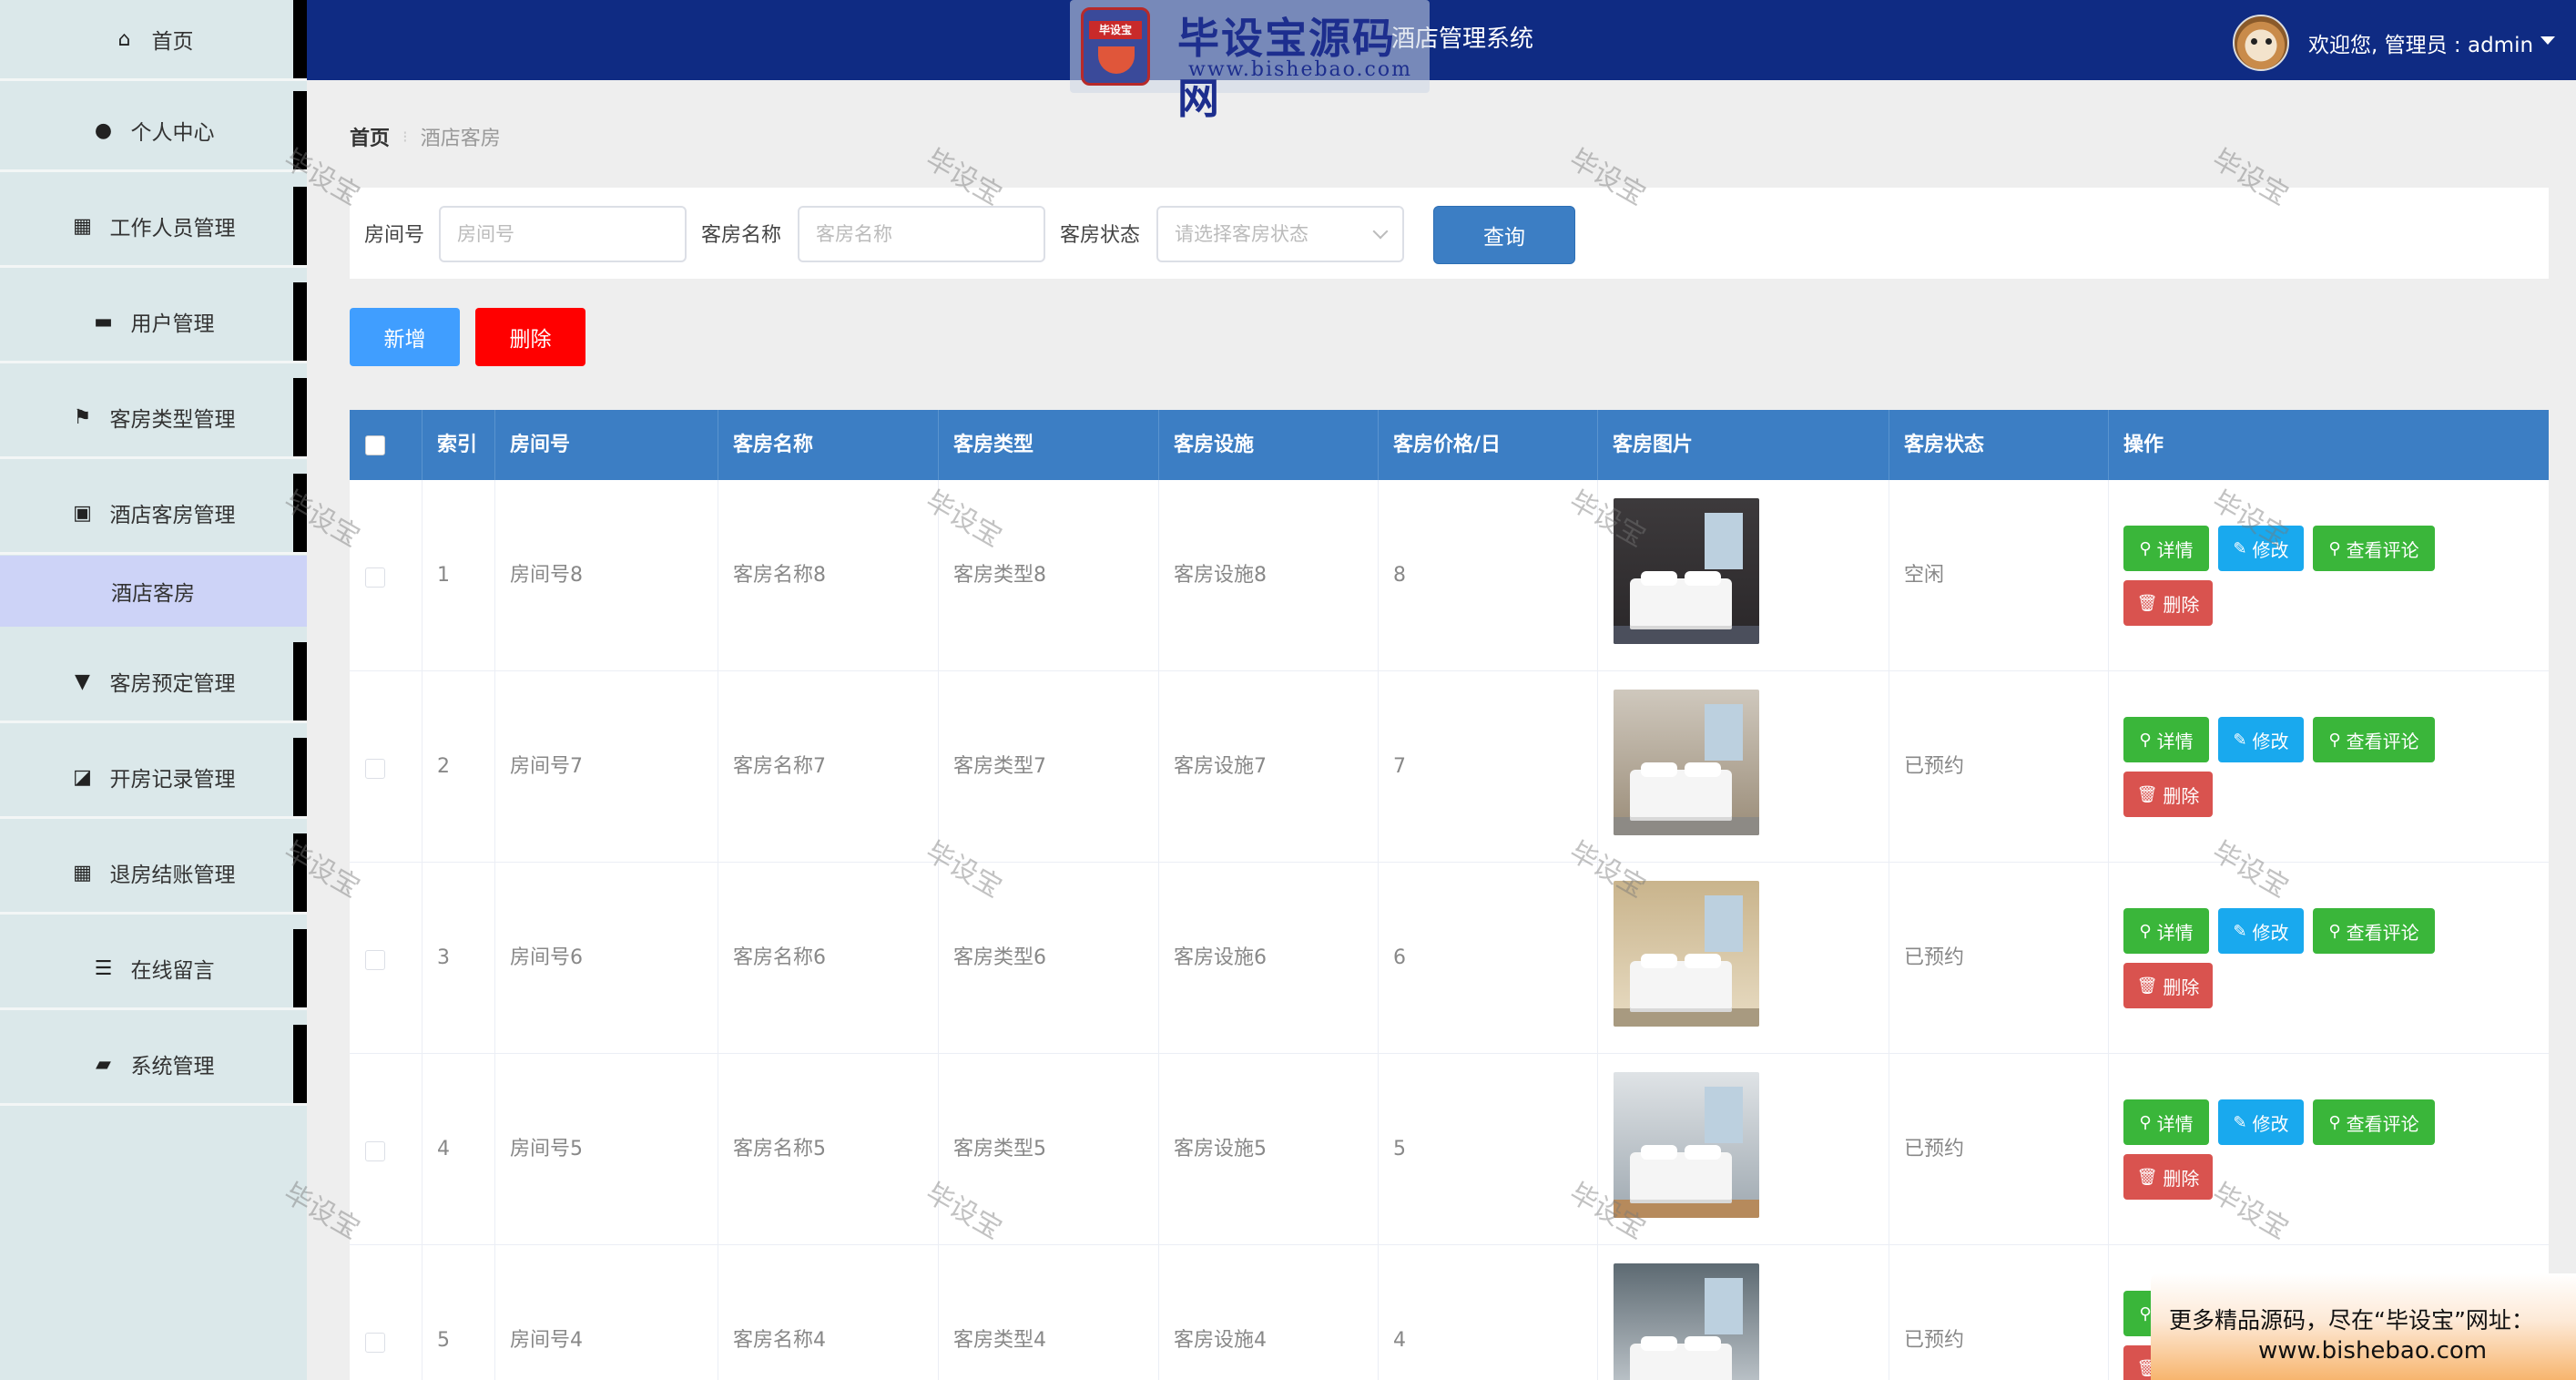 The width and height of the screenshot is (2576, 1380). Describe the element at coordinates (172, 324) in the screenshot. I see `sidebar-item-label: 用户管理` at that location.